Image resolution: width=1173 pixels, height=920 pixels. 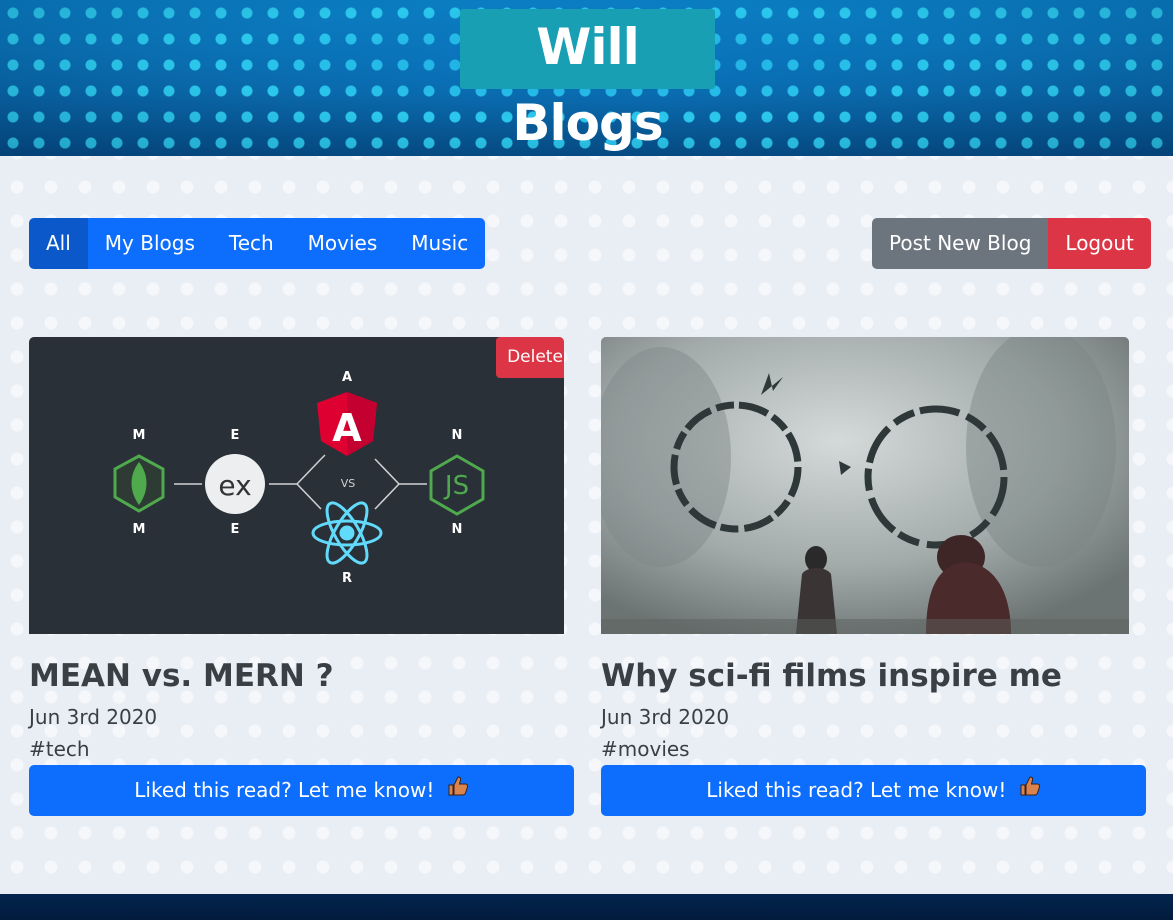 What do you see at coordinates (960, 243) in the screenshot?
I see `post-new-blog-button: Post New Blog` at bounding box center [960, 243].